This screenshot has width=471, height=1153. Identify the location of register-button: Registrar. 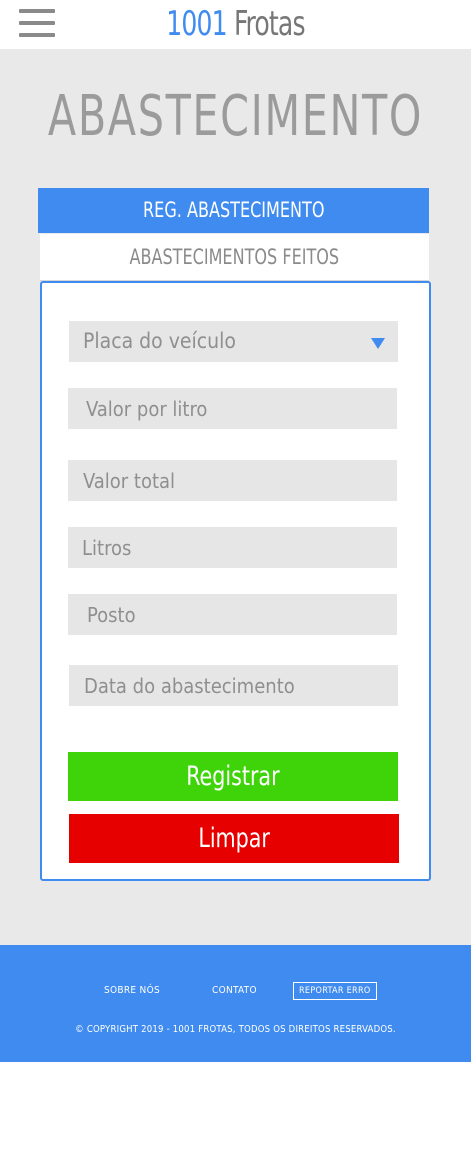
(233, 776).